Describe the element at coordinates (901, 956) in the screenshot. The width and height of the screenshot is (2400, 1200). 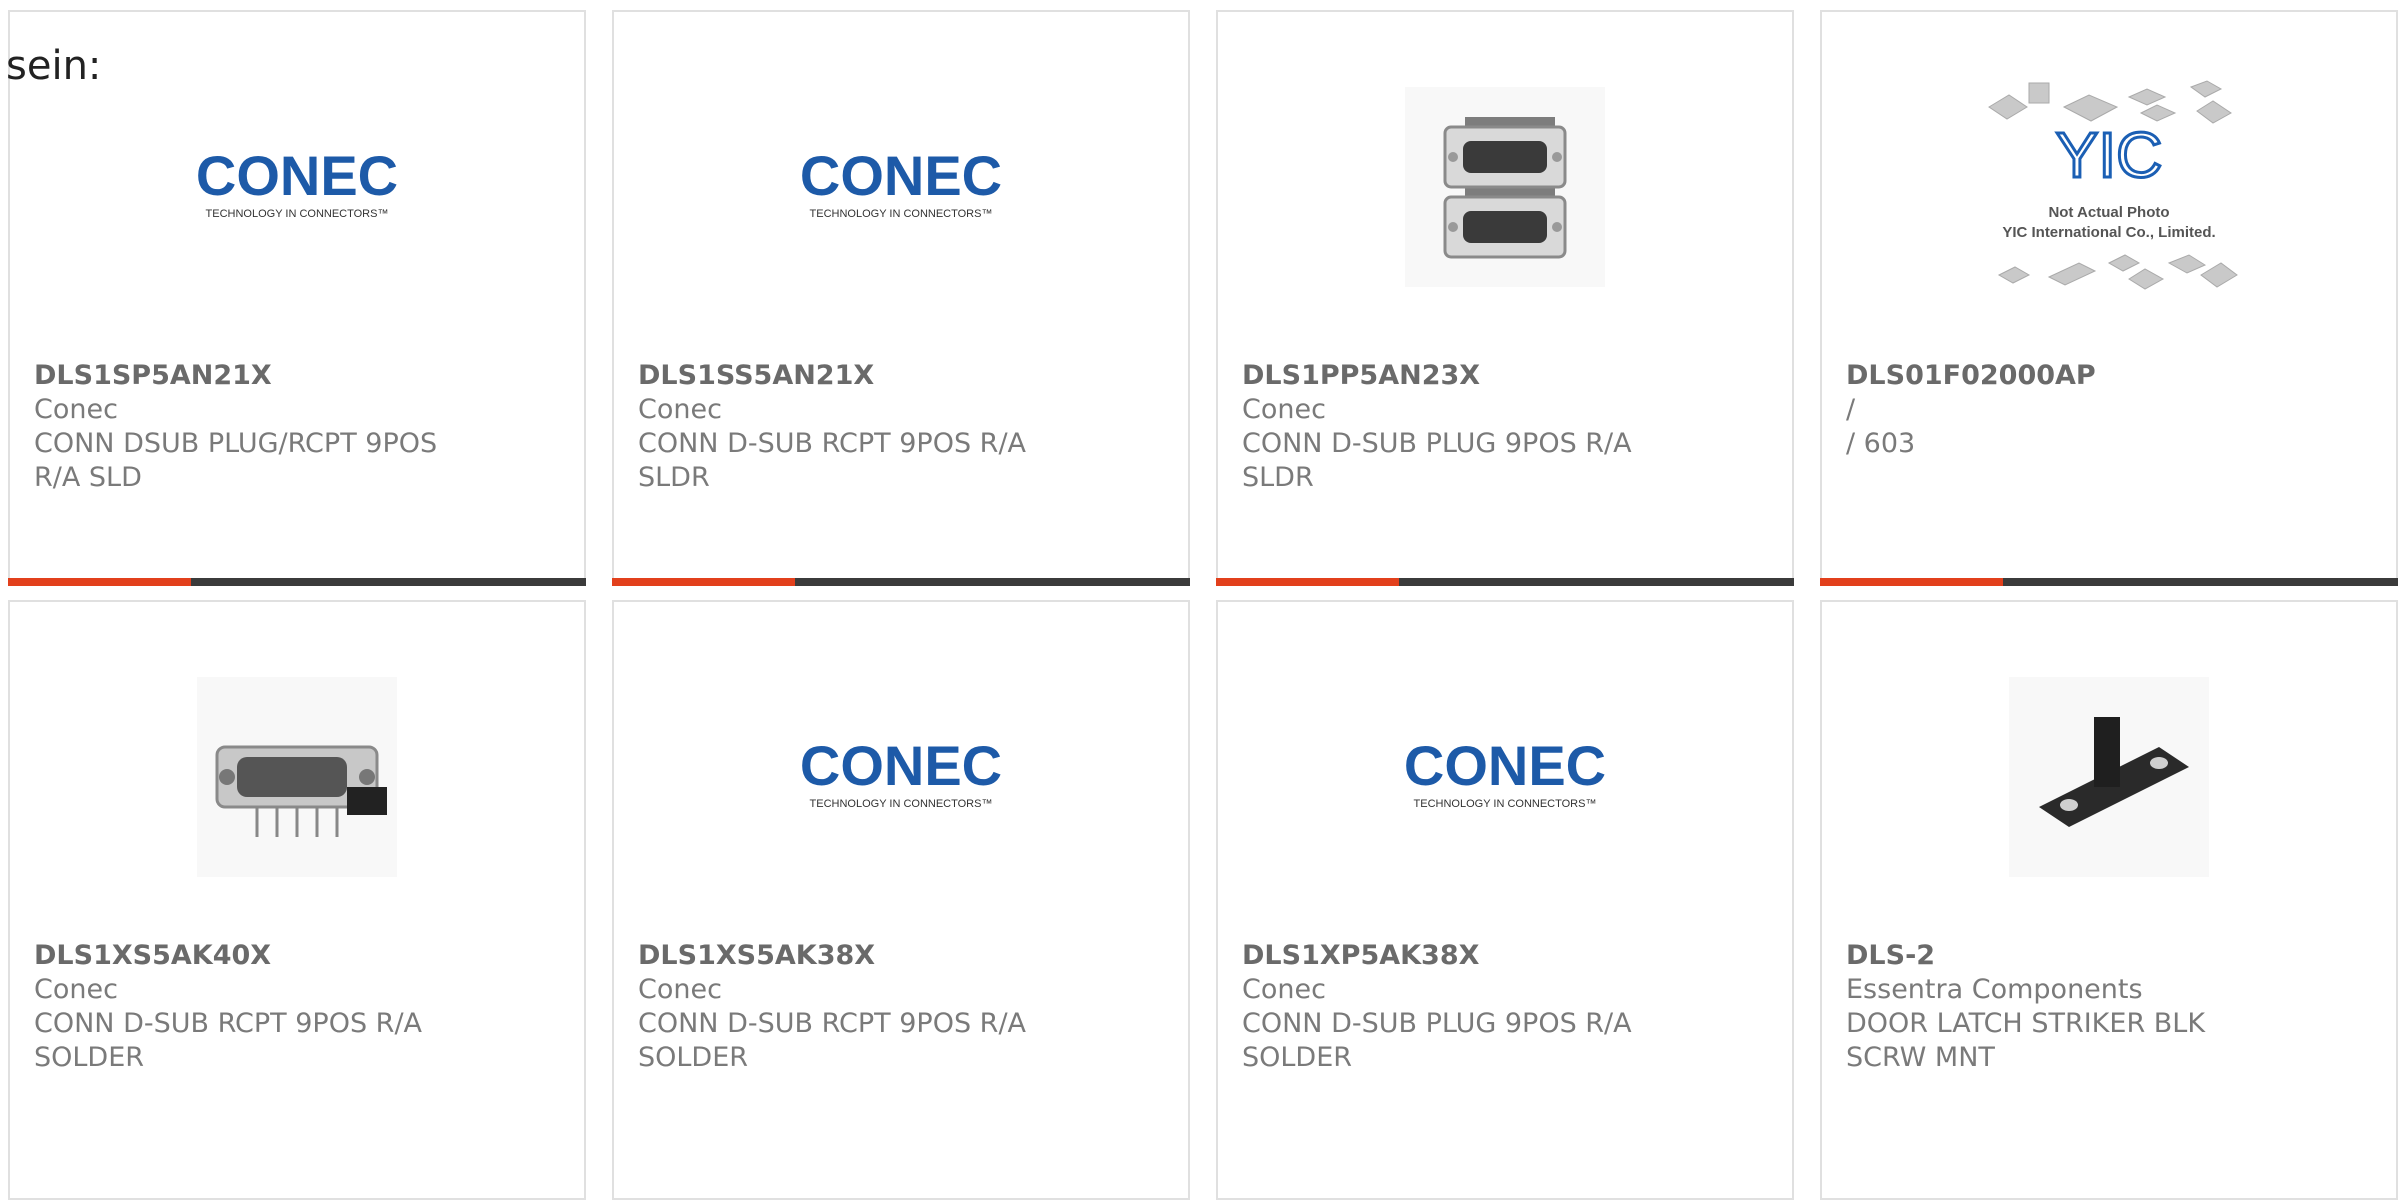
I see `part-number: DLS1XS5AK38X` at that location.